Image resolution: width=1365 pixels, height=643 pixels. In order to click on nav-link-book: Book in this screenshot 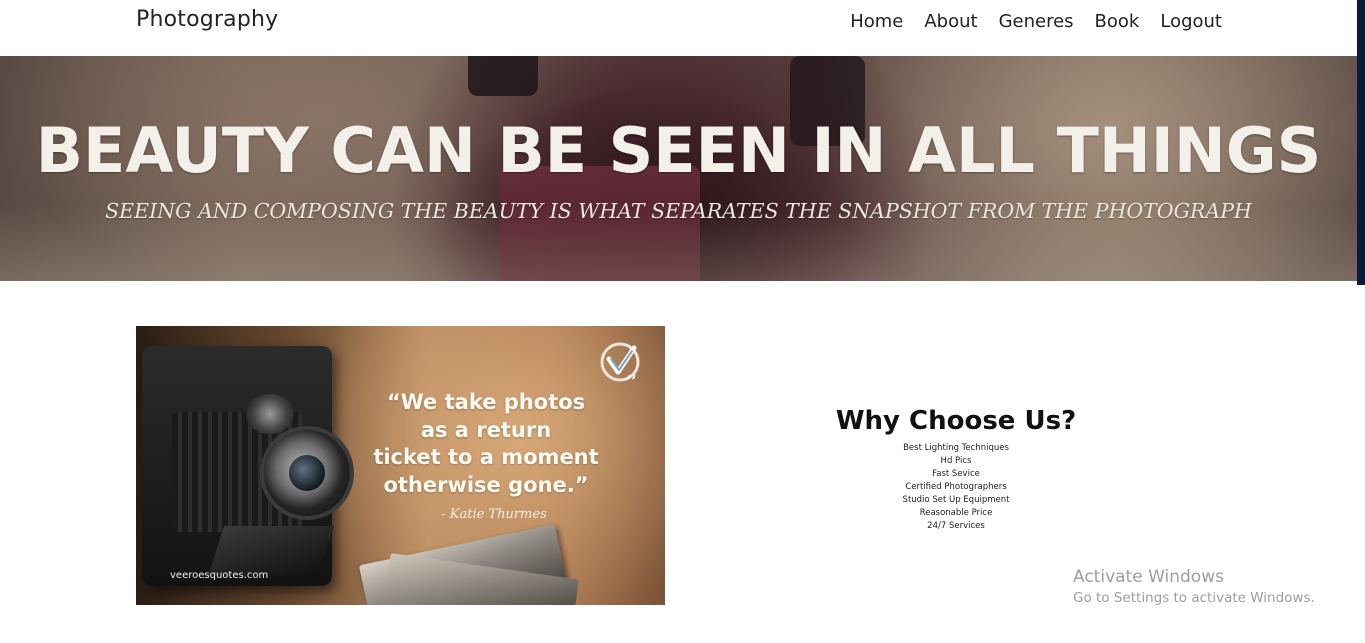, I will do `click(1117, 21)`.